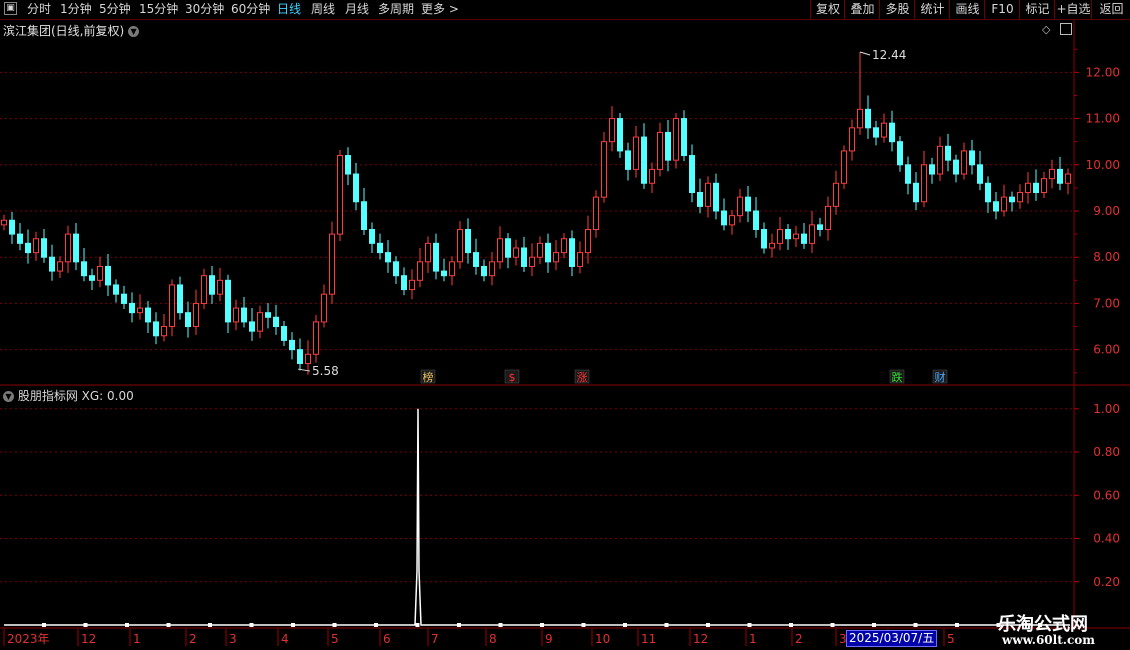 Image resolution: width=1130 pixels, height=650 pixels. I want to click on indicator-title-text: 股朋指标网 XG: 0.00, so click(75, 396).